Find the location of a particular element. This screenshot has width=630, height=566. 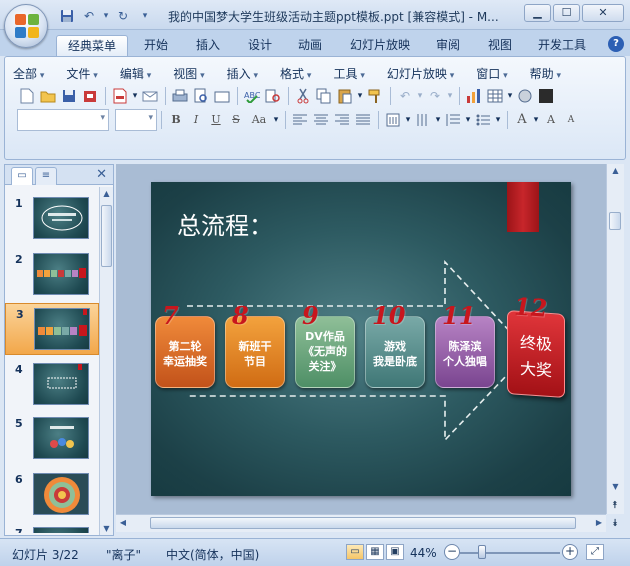

qat-dropdown-icon: ▾ is located at coordinates (106, 16).